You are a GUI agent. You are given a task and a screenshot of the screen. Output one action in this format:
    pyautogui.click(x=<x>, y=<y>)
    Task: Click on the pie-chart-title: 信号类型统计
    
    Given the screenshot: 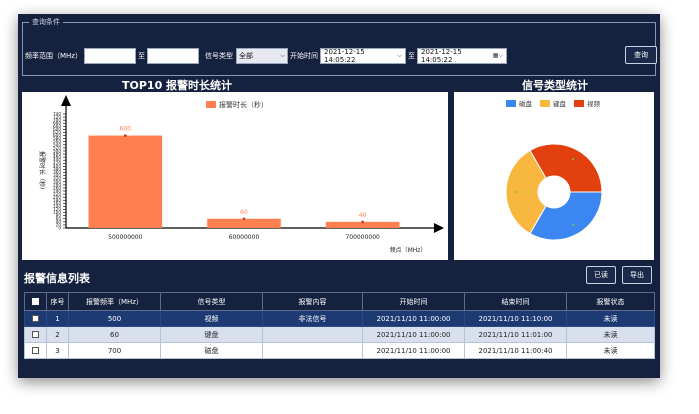 What is the action you would take?
    pyautogui.click(x=555, y=85)
    